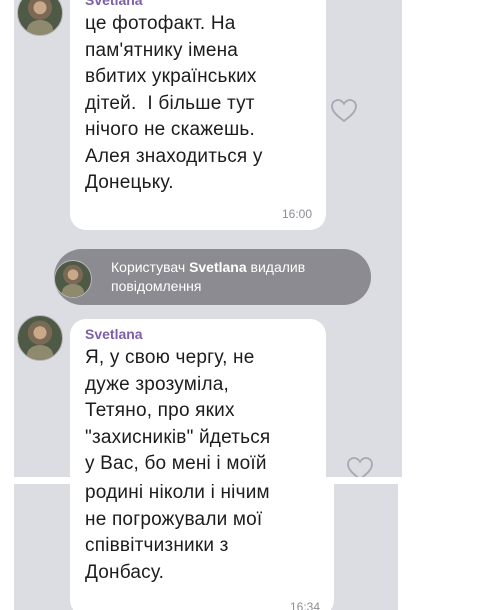 The image size is (503, 610). I want to click on deleted-message-text: Користувач Svetlana видалив повідомлення, so click(208, 276).